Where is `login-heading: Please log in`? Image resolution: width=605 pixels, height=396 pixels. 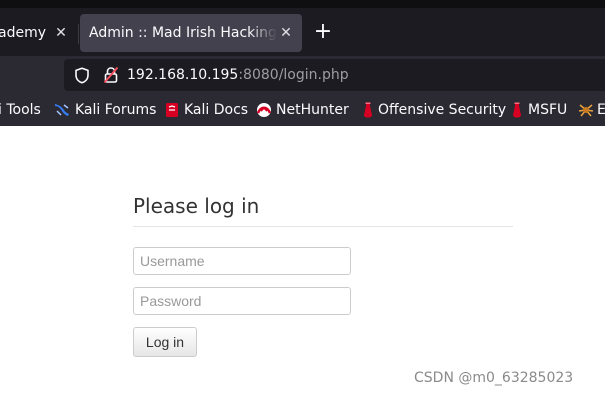 login-heading: Please log in is located at coordinates (196, 206).